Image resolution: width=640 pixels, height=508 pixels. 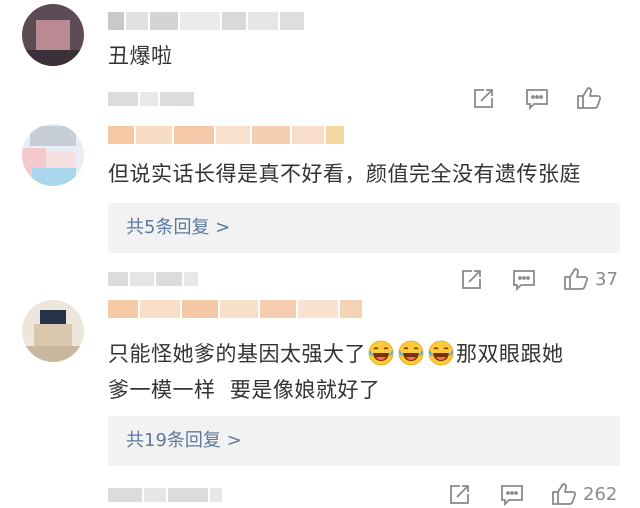 I want to click on reply-link: 共19条回复 >, so click(x=184, y=441).